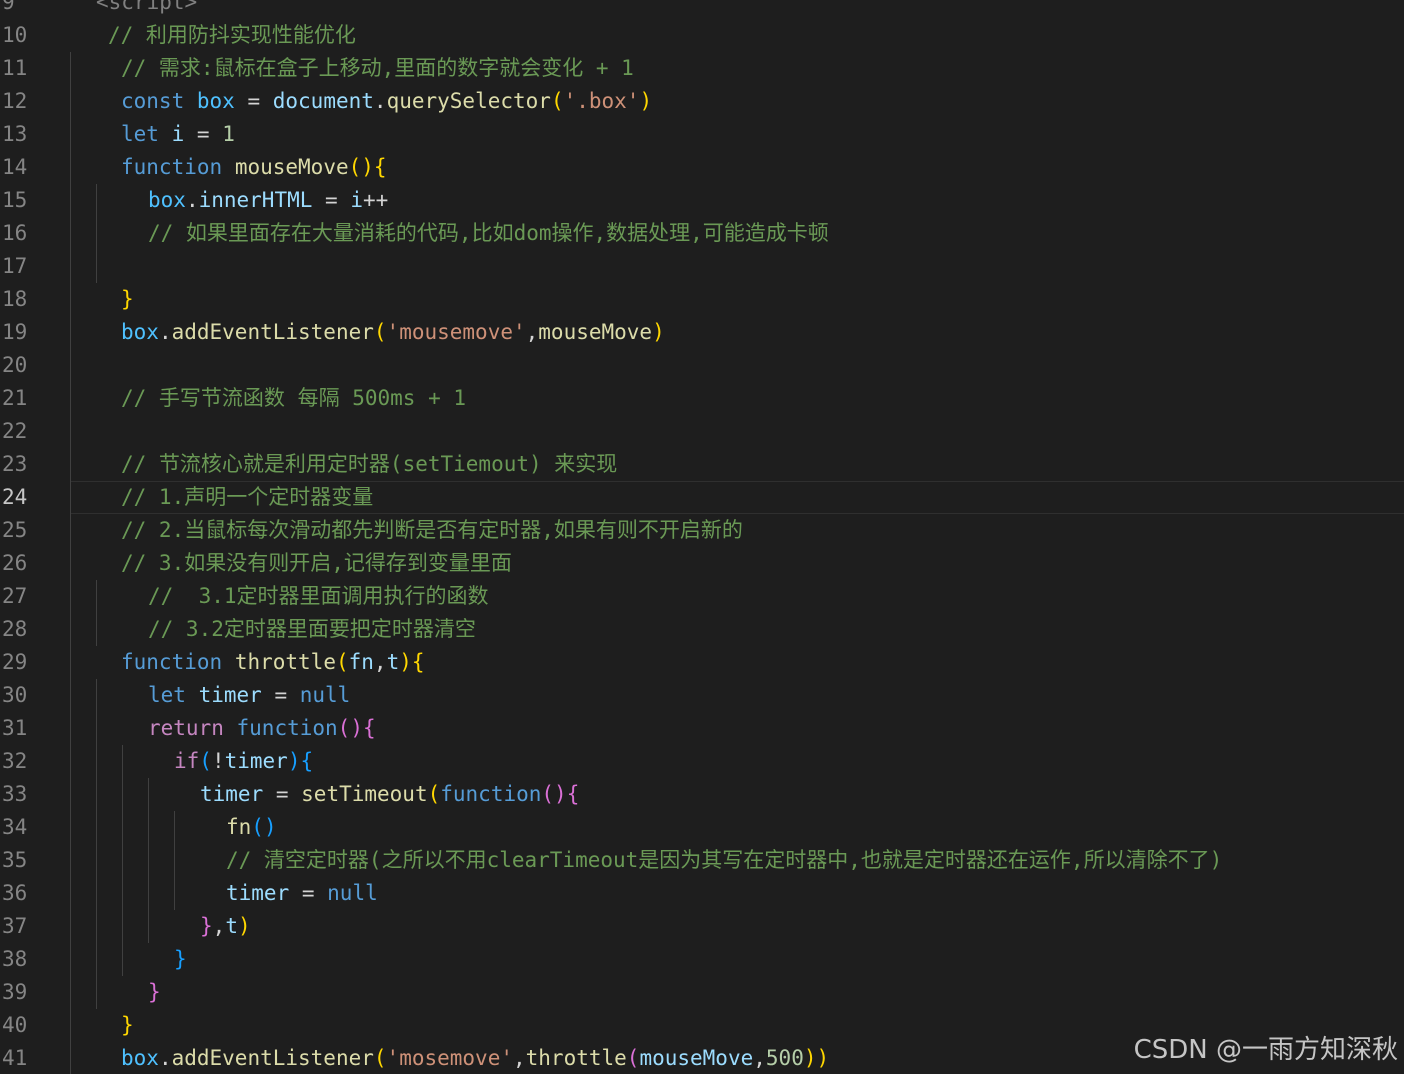  Describe the element at coordinates (140, 1058) in the screenshot. I see `code-token: box` at that location.